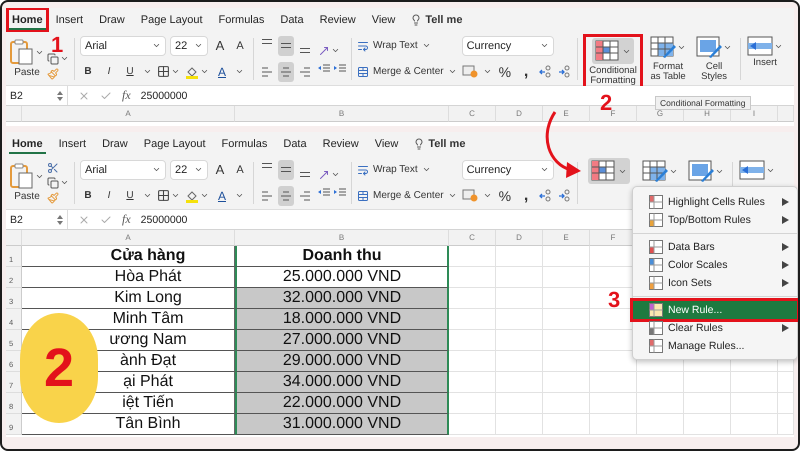 The width and height of the screenshot is (800, 451). What do you see at coordinates (342, 403) in the screenshot?
I see `table-cell: 22.000.000 VND` at bounding box center [342, 403].